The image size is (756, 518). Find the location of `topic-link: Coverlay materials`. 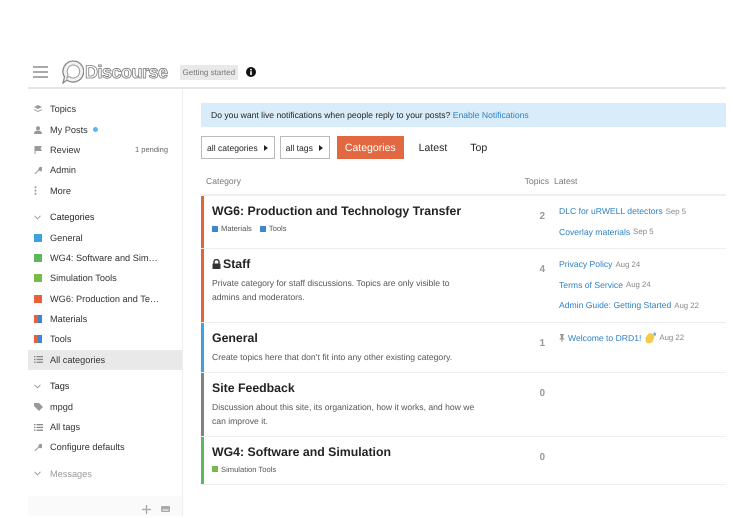

topic-link: Coverlay materials is located at coordinates (594, 231).